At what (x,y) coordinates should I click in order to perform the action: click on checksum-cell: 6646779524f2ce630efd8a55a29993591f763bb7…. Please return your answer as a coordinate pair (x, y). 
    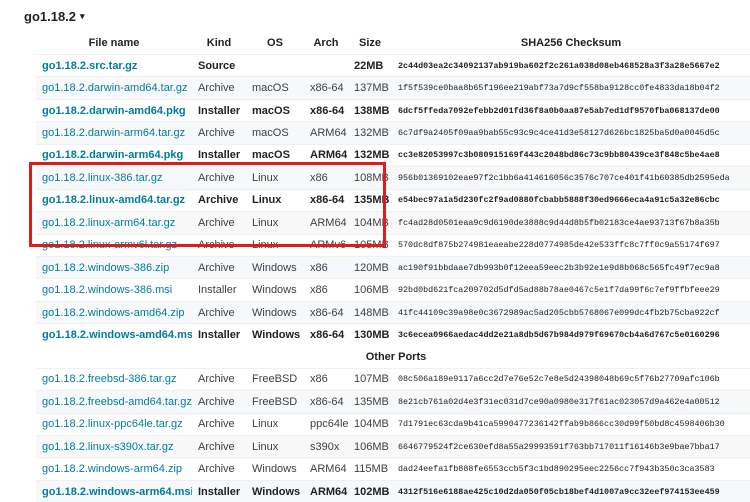
    Looking at the image, I should click on (571, 446).